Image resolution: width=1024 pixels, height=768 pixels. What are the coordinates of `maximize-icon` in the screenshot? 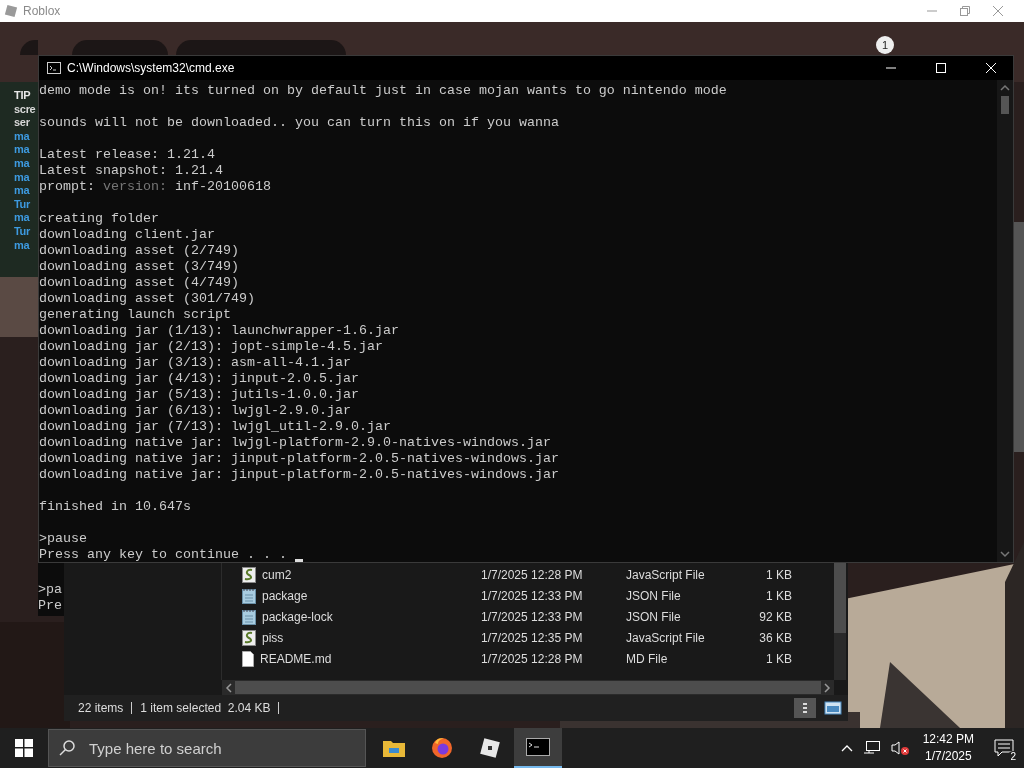 It's located at (941, 68).